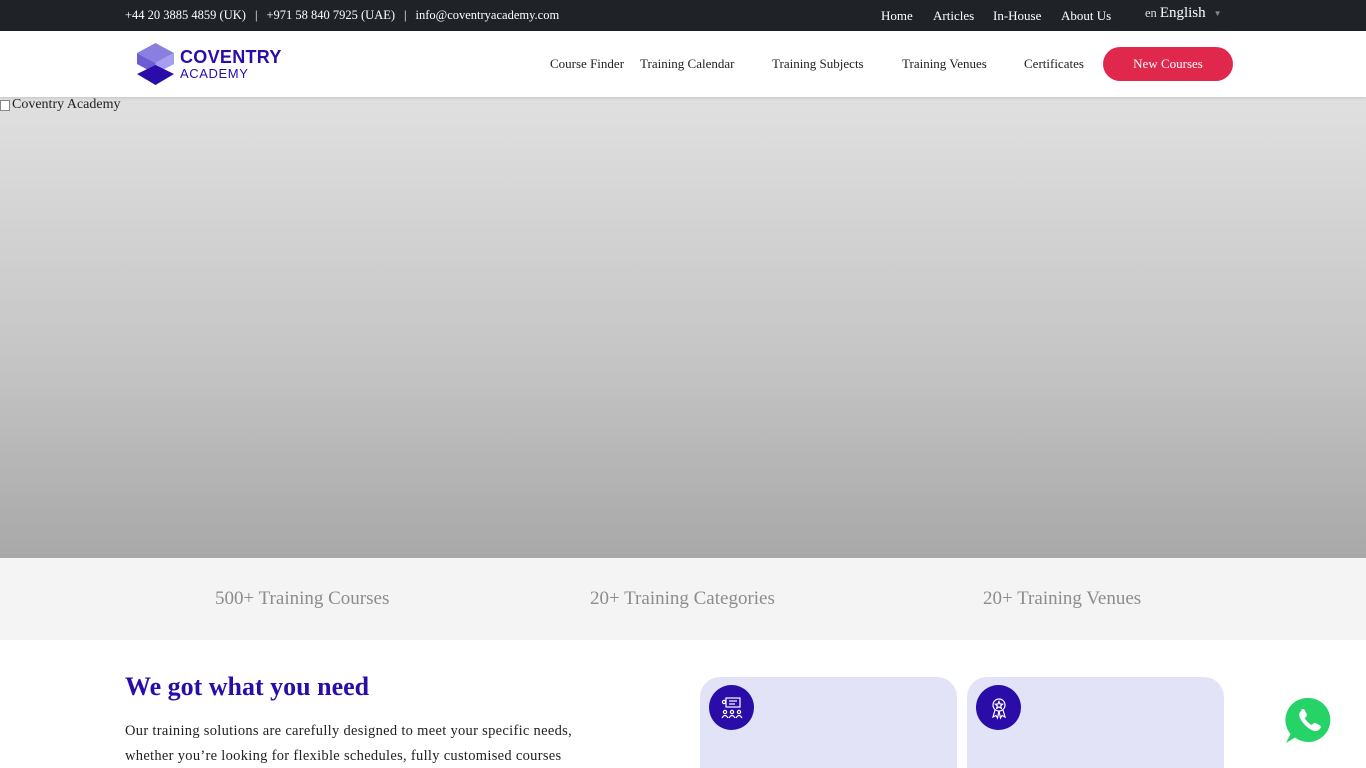 This screenshot has height=768, width=1366. I want to click on broken-image-icon, so click(5, 105).